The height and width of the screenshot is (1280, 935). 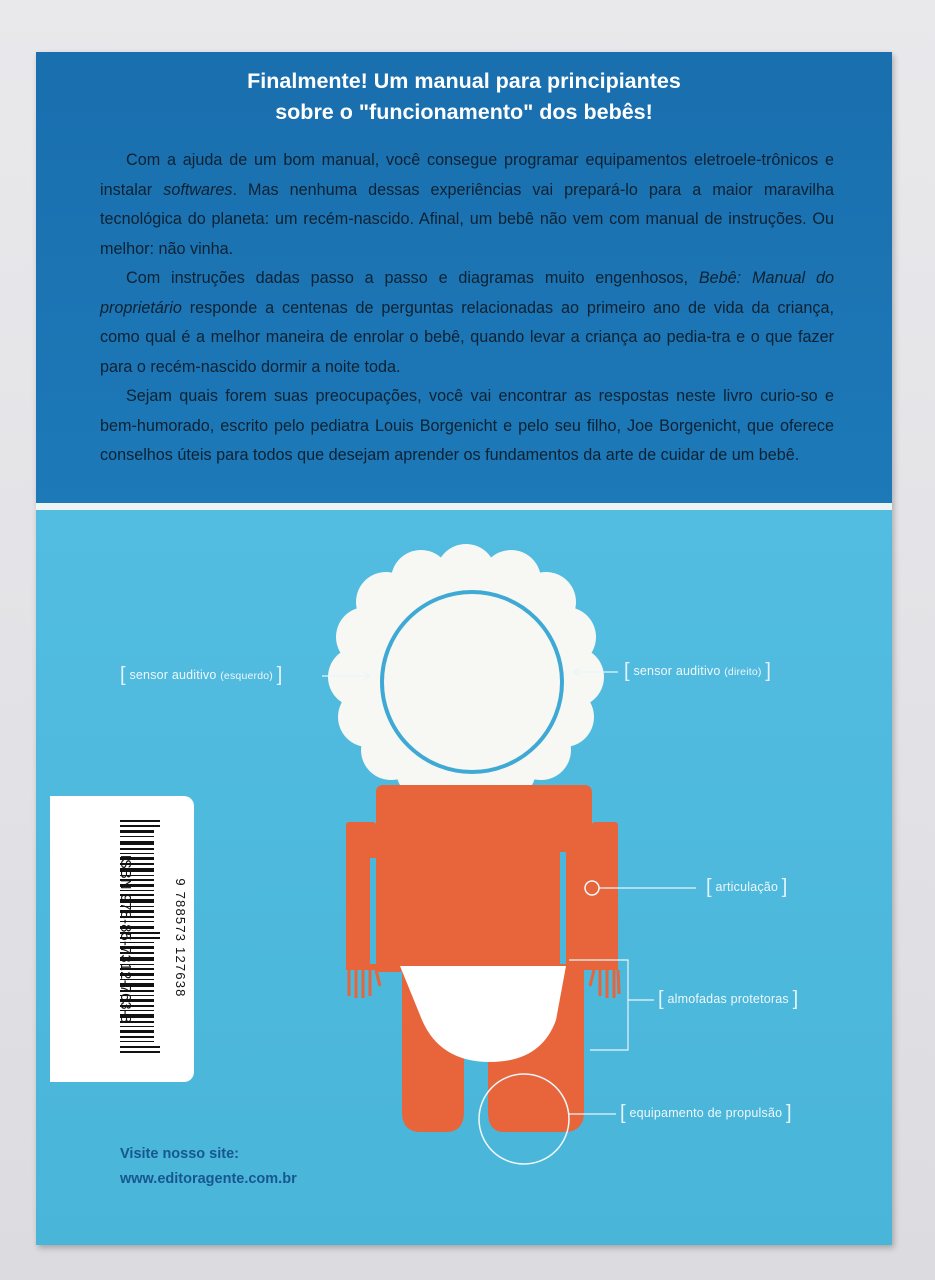 I want to click on left-arm-gap, so click(x=373, y=911).